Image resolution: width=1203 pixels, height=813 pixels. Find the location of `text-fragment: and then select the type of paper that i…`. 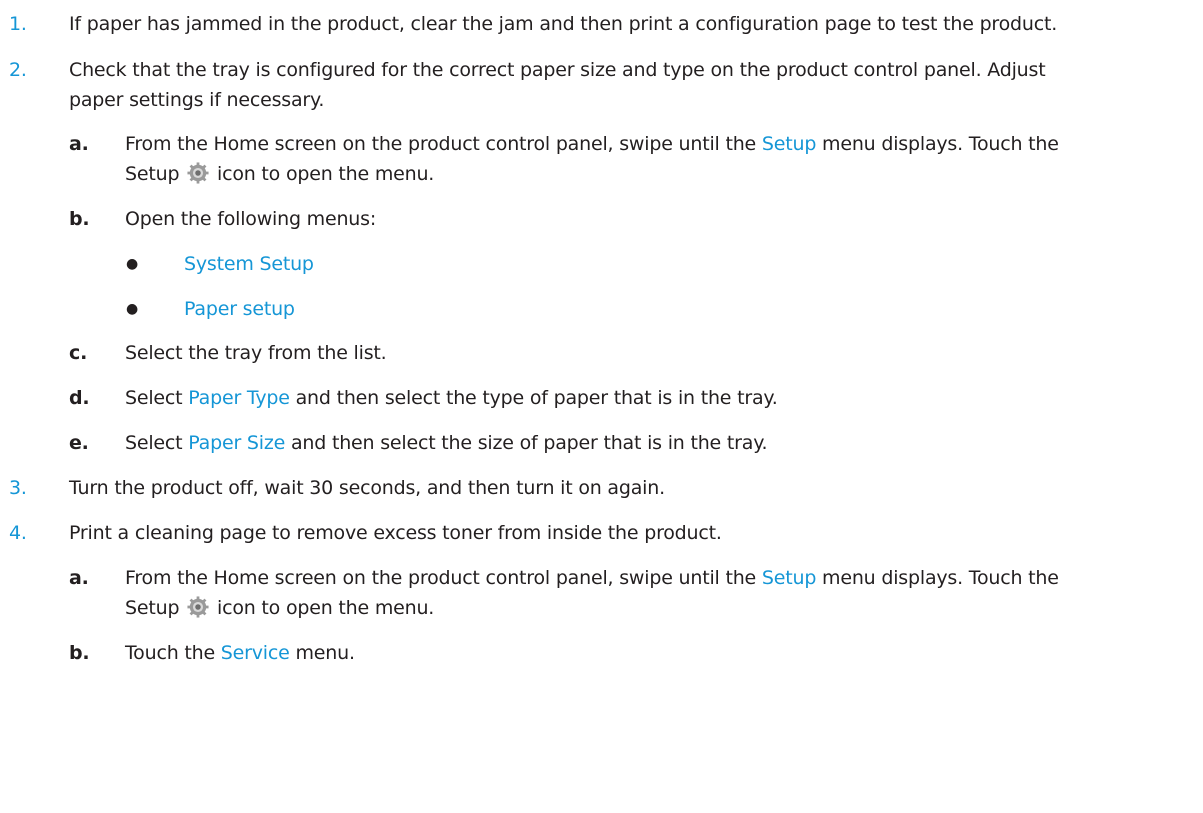

text-fragment: and then select the type of paper that i… is located at coordinates (533, 398).